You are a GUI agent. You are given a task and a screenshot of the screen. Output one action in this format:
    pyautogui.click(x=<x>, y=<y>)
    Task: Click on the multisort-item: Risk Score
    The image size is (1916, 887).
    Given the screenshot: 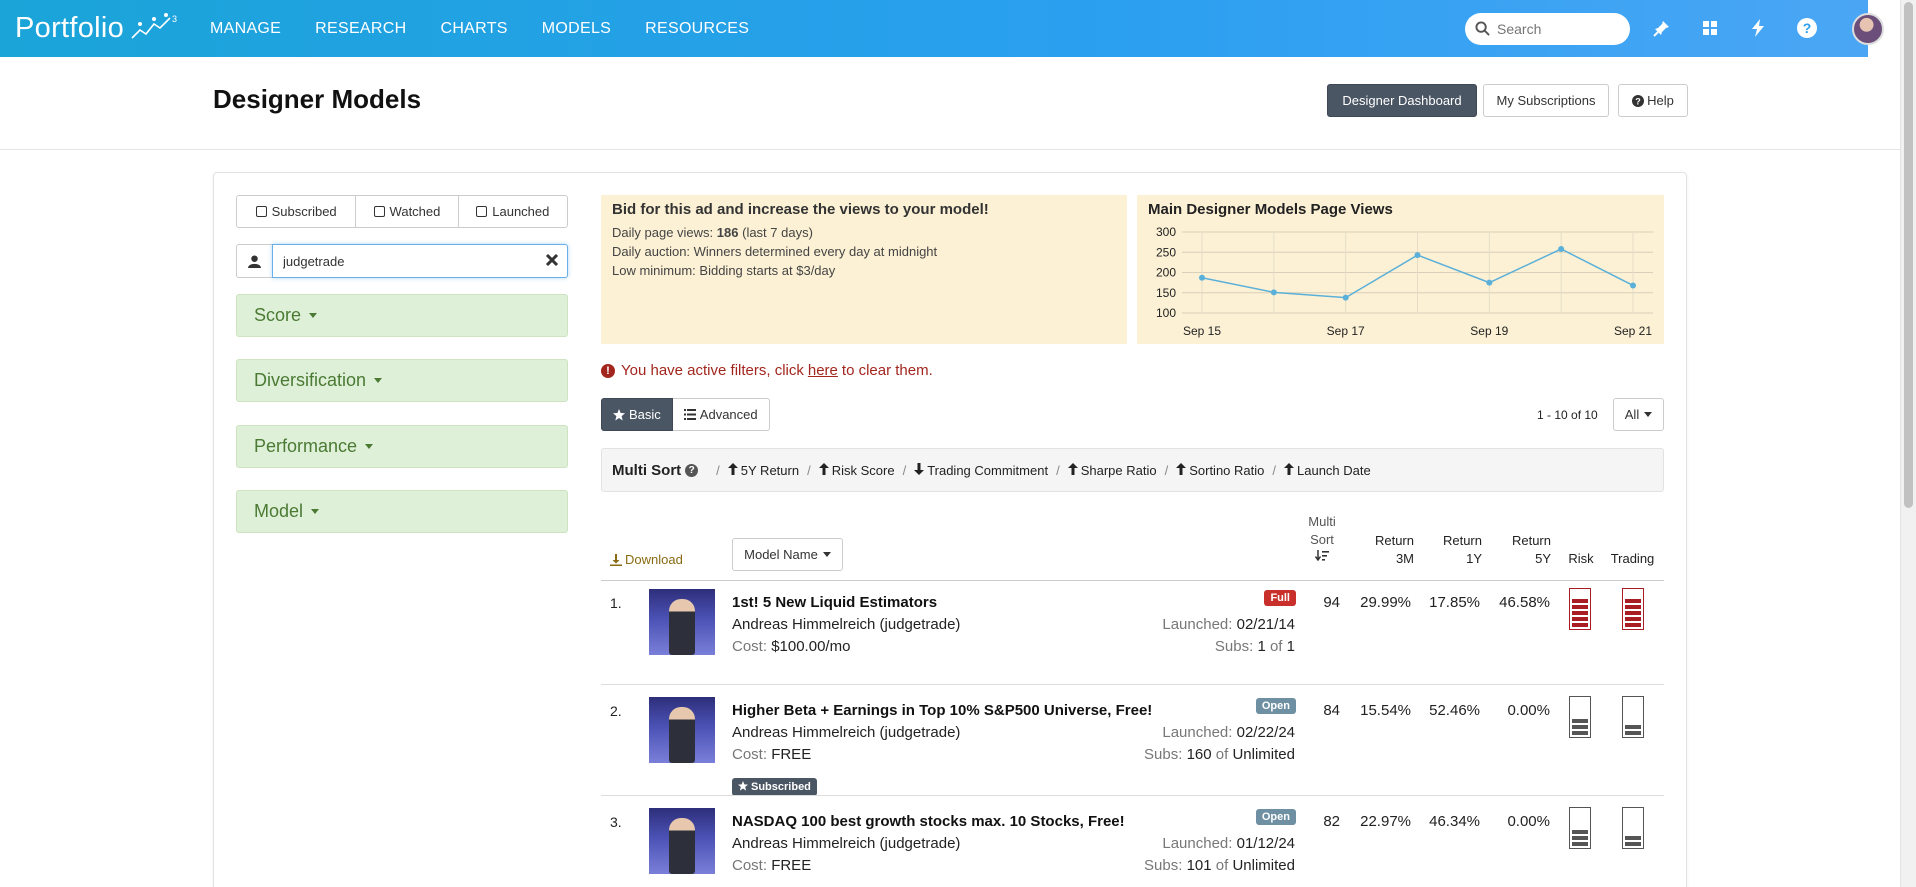 What is the action you would take?
    pyautogui.click(x=856, y=470)
    